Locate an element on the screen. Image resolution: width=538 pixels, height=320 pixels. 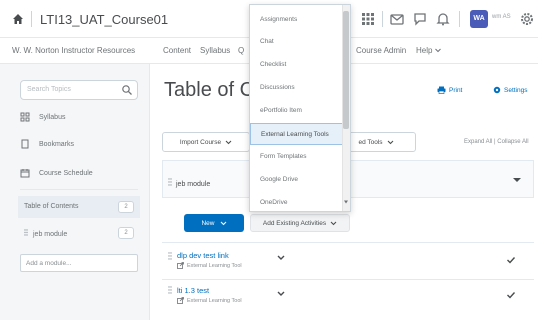
module-label: jeb module is located at coordinates (50, 234).